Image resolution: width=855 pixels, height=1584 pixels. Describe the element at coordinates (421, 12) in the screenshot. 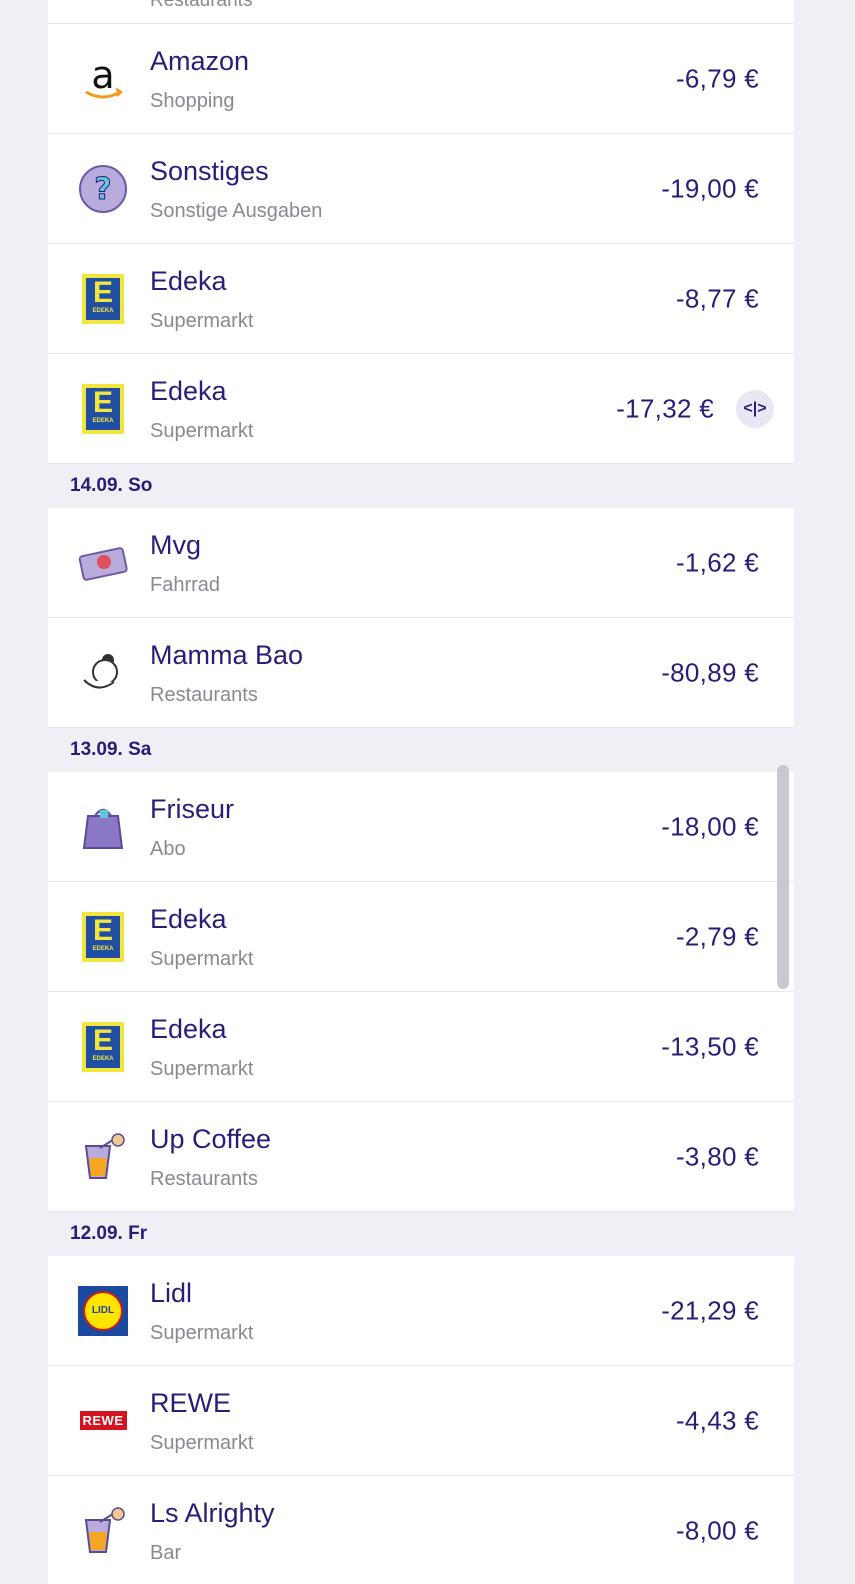

I see `transaction-row-partial: Restaurants` at that location.